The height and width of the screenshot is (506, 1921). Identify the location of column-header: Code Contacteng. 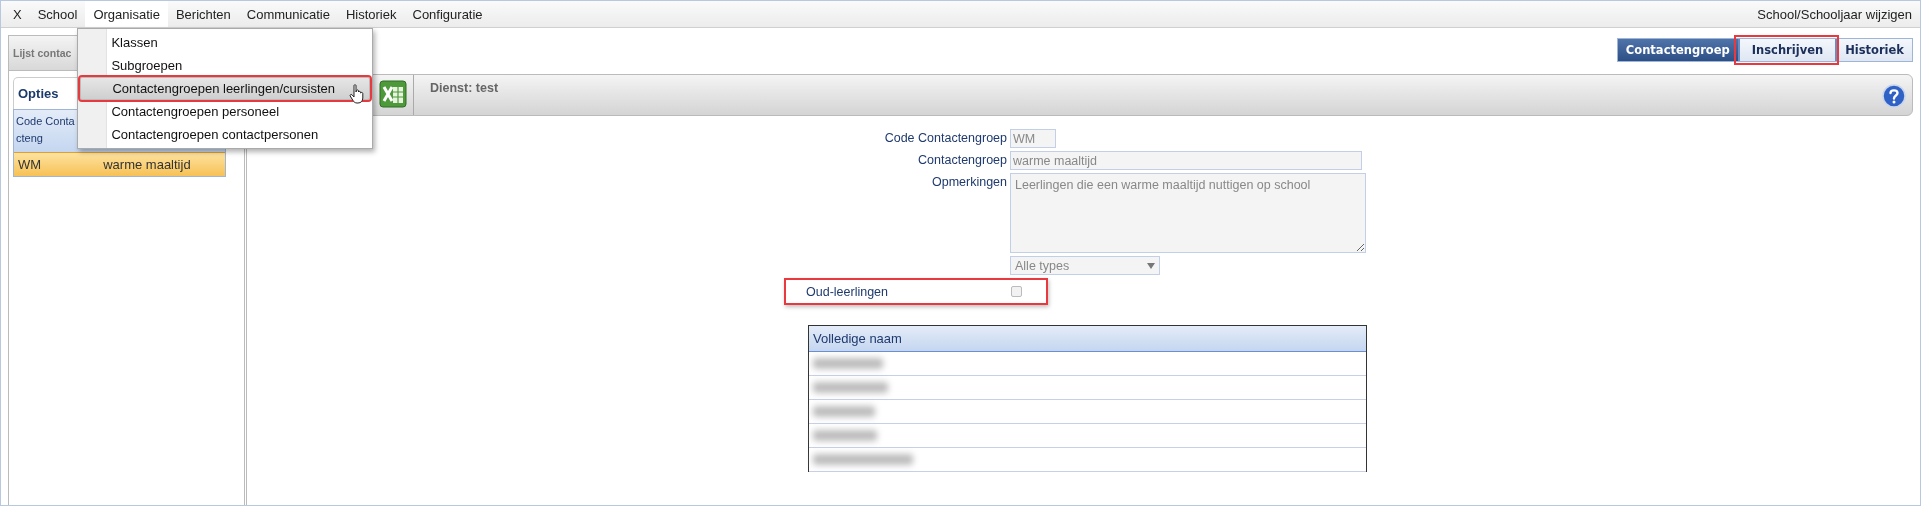
(46, 130).